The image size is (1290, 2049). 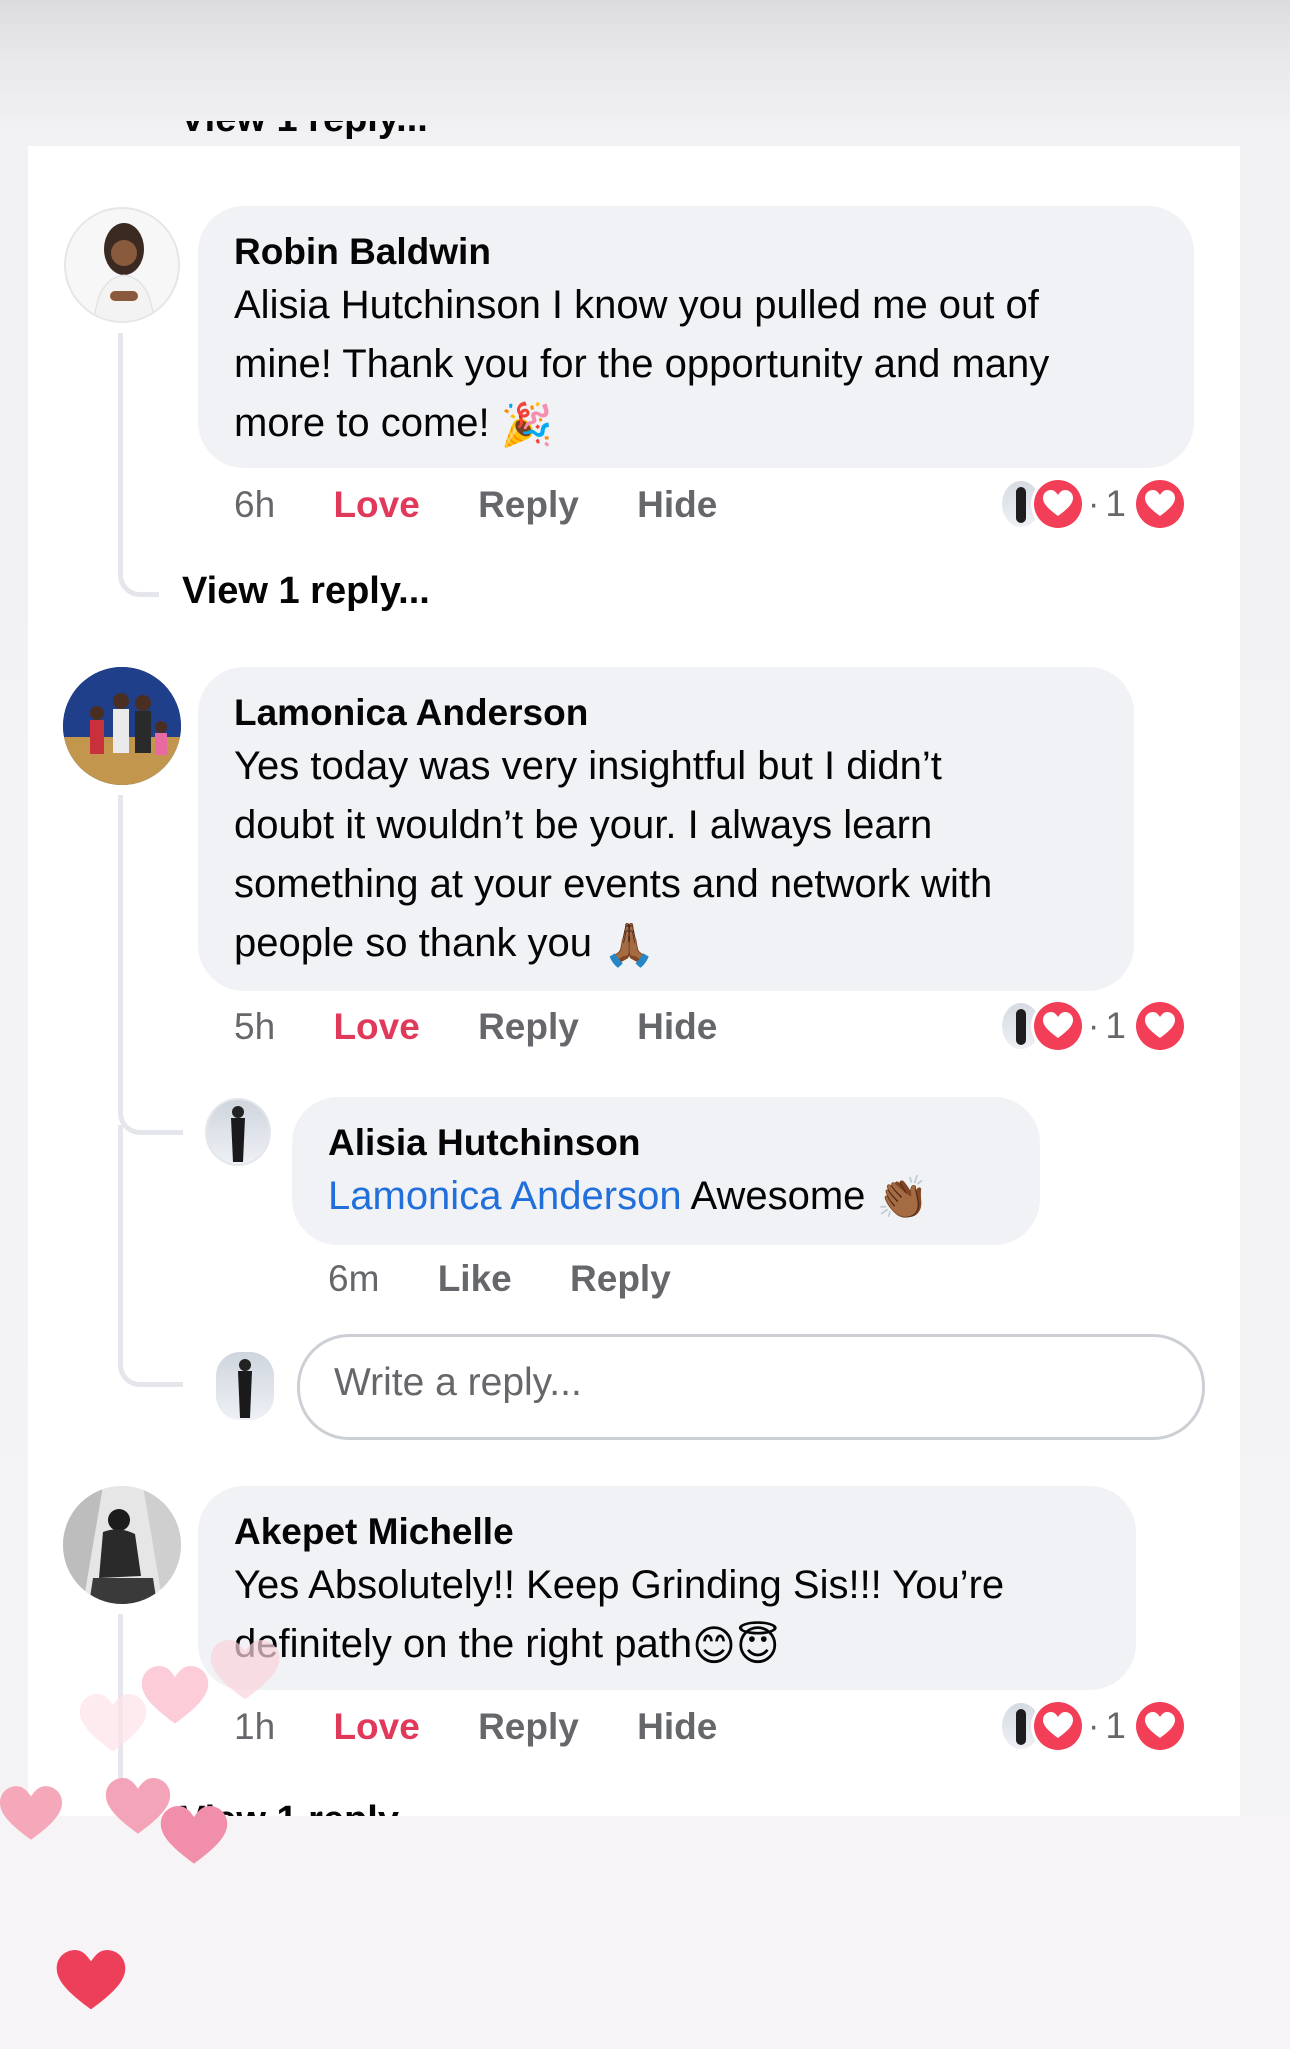 I want to click on comment-author: Lamonica Anderson, so click(x=666, y=713).